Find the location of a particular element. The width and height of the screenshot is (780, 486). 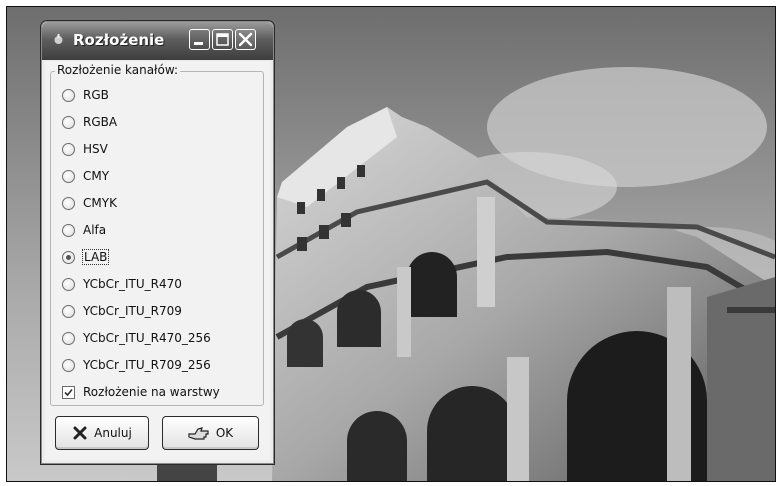

checkbox-decompose-to-layers: Rozłożenie na warstwy is located at coordinates (157, 392).